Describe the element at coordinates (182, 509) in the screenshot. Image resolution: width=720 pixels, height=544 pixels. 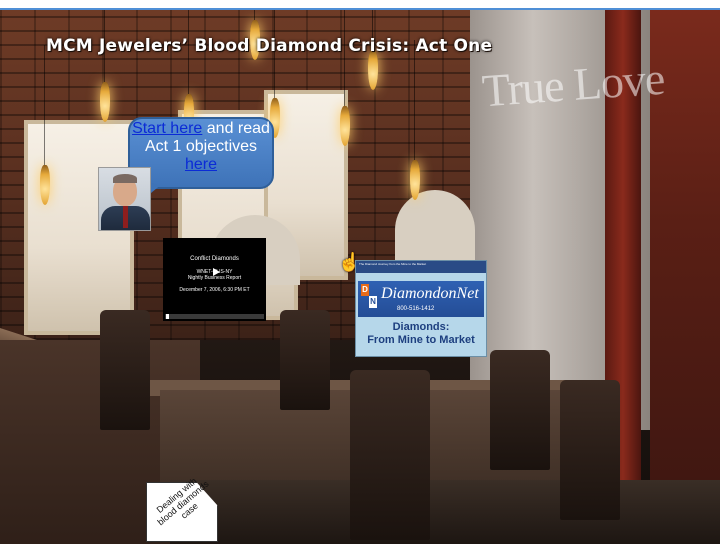
I see `dealing-with-blood-diamonds-tag: Dealing with blood diamonds case` at that location.